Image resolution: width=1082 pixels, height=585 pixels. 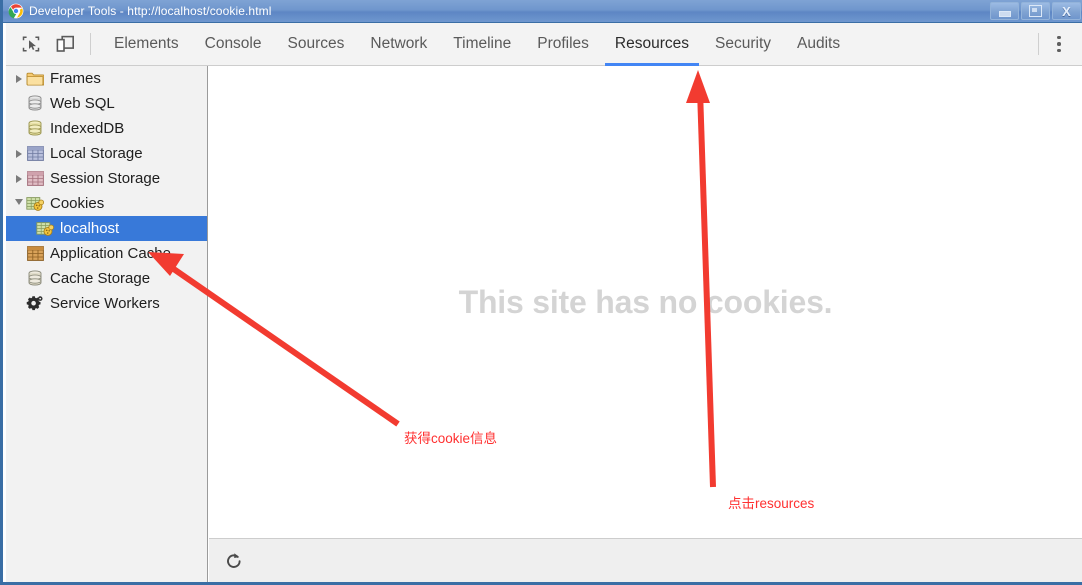 What do you see at coordinates (96, 153) in the screenshot?
I see `sidebar-item-label: Local Storage` at bounding box center [96, 153].